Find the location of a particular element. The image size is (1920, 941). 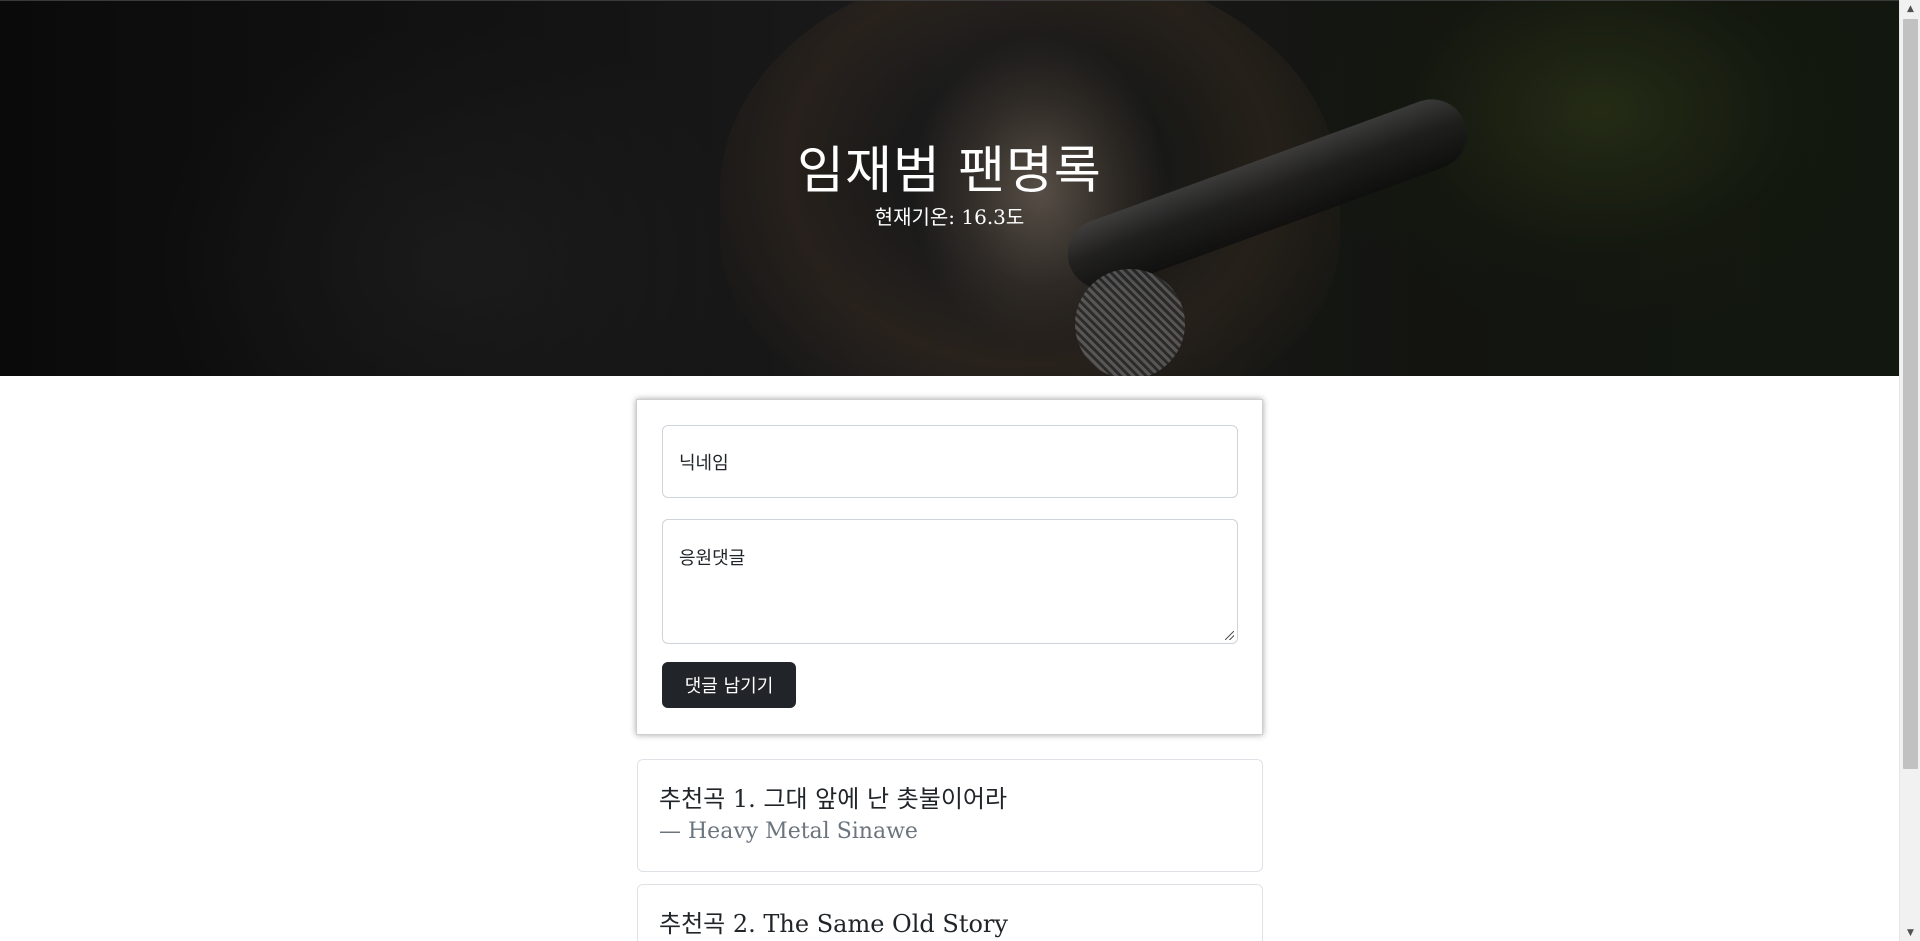

resize-grip-icon is located at coordinates (1229, 635).